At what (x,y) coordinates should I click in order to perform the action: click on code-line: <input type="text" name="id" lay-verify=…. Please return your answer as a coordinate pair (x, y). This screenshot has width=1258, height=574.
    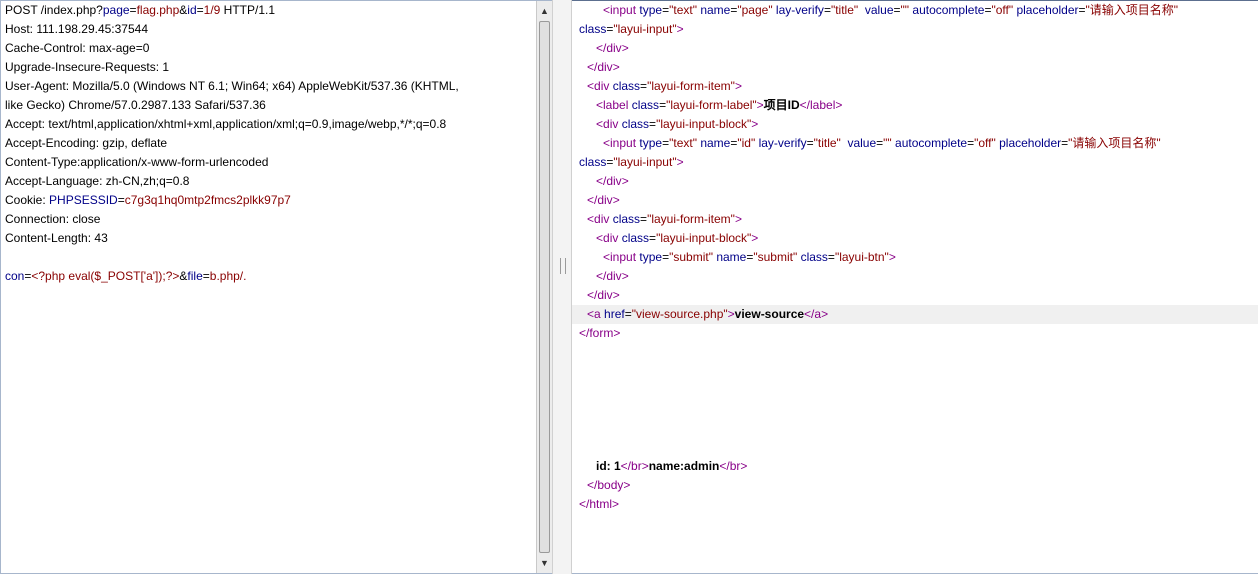
    Looking at the image, I should click on (882, 143).